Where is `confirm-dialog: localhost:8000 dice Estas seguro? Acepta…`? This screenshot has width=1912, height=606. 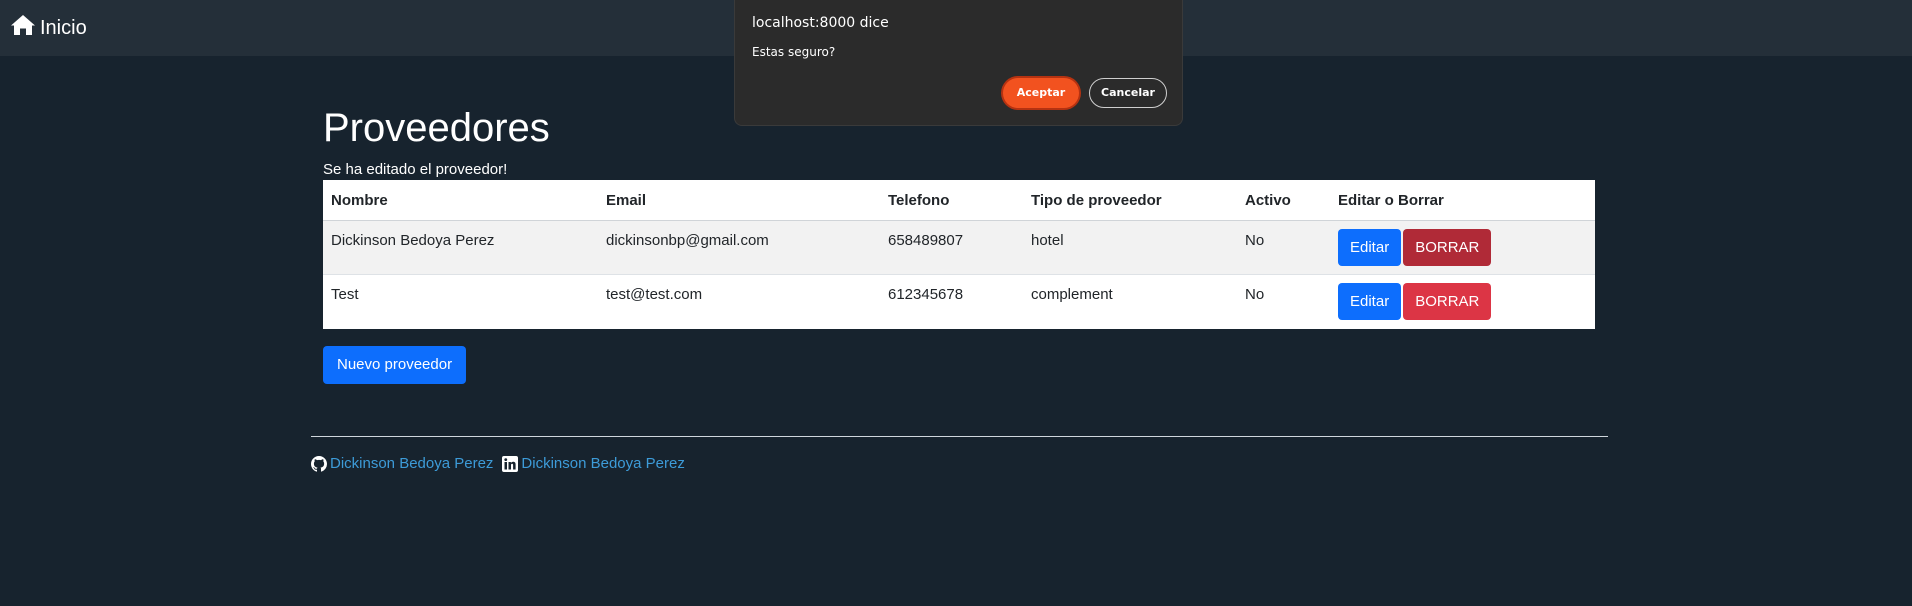 confirm-dialog: localhost:8000 dice Estas seguro? Acepta… is located at coordinates (958, 63).